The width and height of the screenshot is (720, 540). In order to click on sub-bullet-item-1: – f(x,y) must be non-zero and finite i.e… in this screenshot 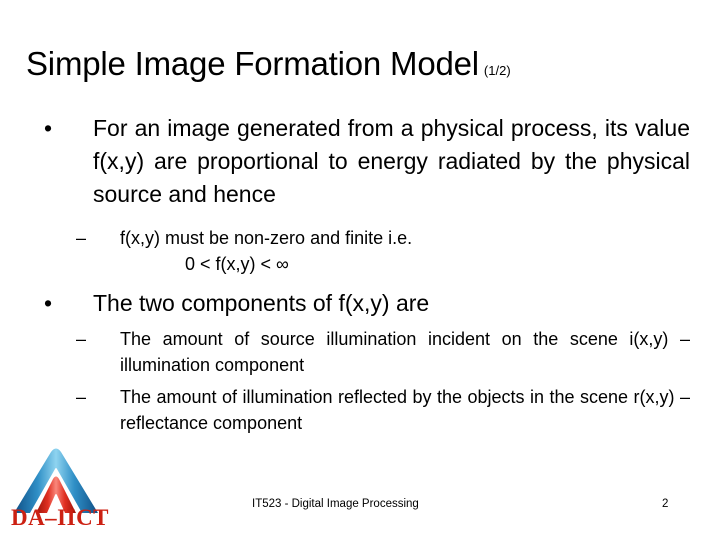, I will do `click(360, 238)`.